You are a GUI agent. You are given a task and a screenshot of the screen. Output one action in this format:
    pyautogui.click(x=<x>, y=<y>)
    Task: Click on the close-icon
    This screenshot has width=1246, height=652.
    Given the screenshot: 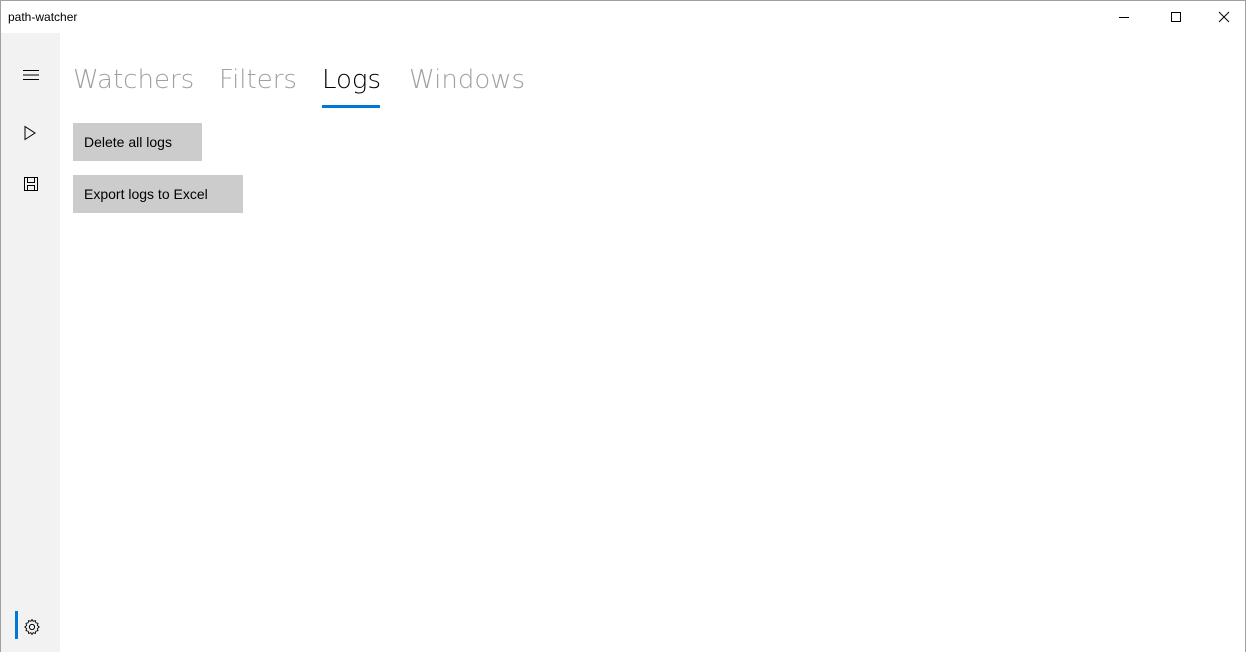 What is the action you would take?
    pyautogui.click(x=1224, y=17)
    